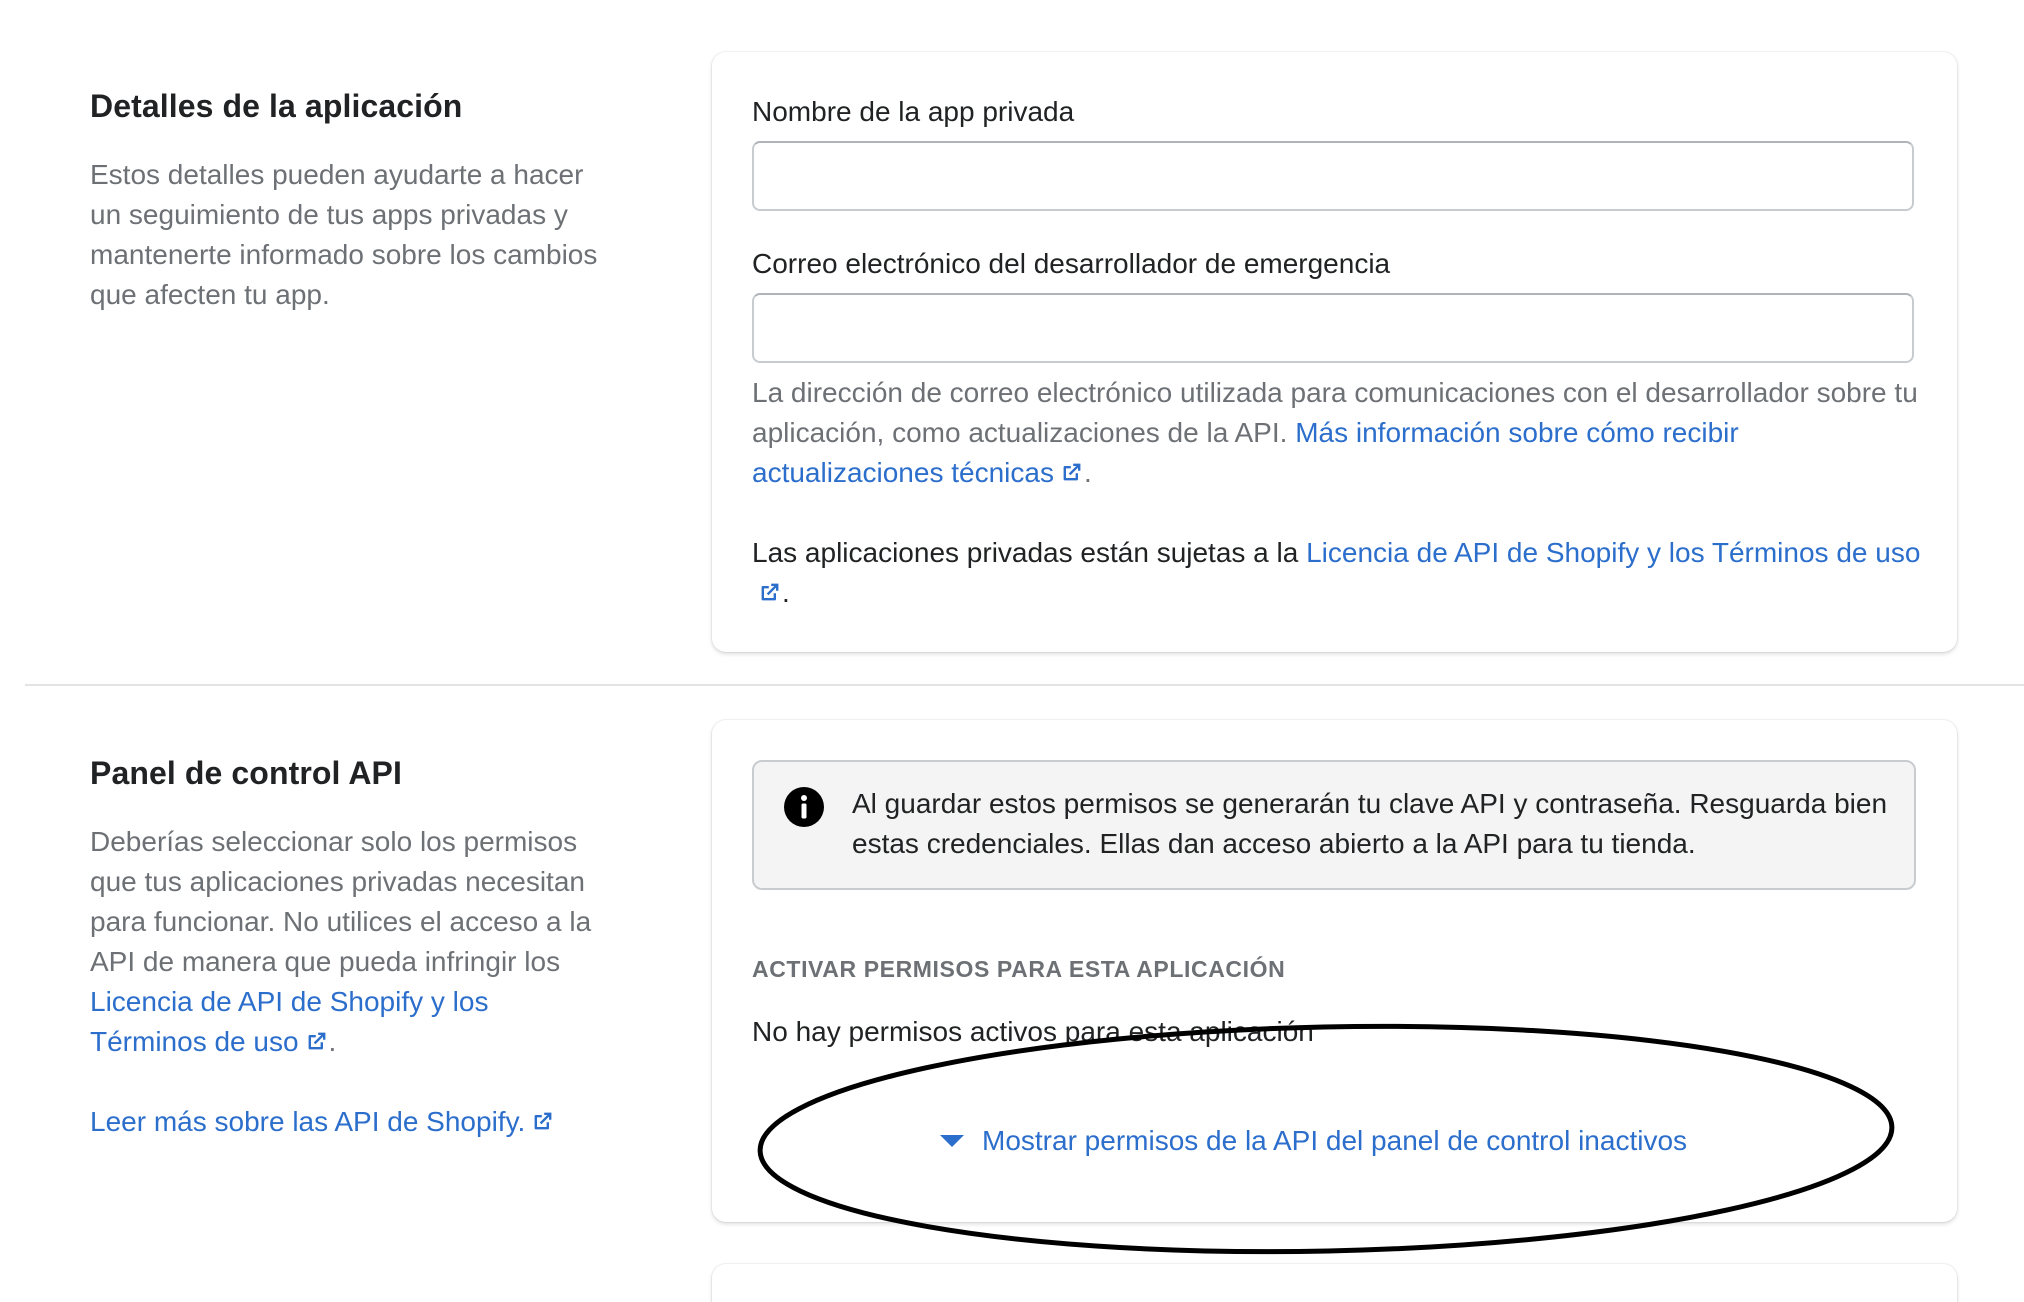 This screenshot has width=2024, height=1302. I want to click on api-panel-title: Panel de control API, so click(246, 773).